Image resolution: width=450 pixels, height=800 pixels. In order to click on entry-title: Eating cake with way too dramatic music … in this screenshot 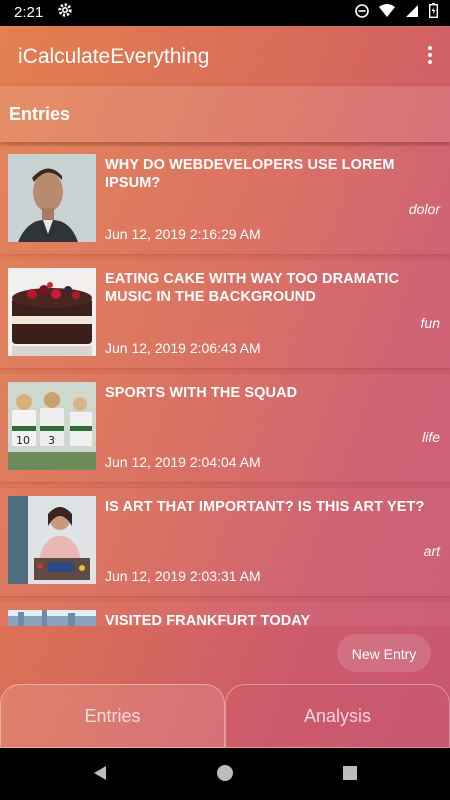, I will do `click(252, 288)`.